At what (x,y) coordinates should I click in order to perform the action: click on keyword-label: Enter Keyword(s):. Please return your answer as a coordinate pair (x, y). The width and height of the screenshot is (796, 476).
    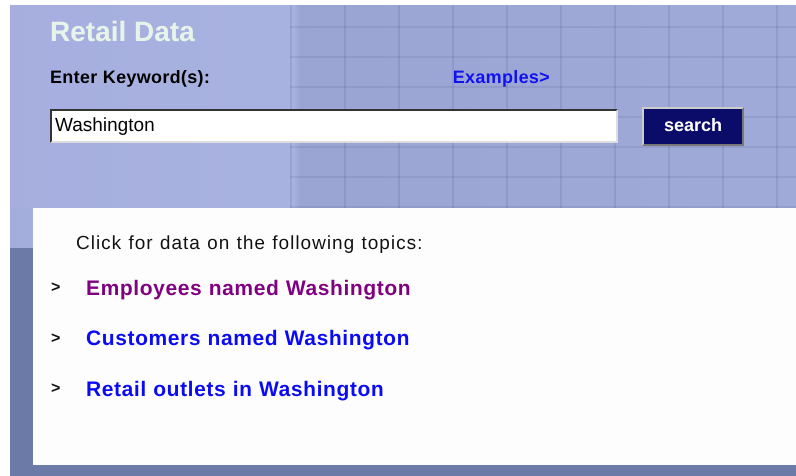
    Looking at the image, I should click on (130, 77).